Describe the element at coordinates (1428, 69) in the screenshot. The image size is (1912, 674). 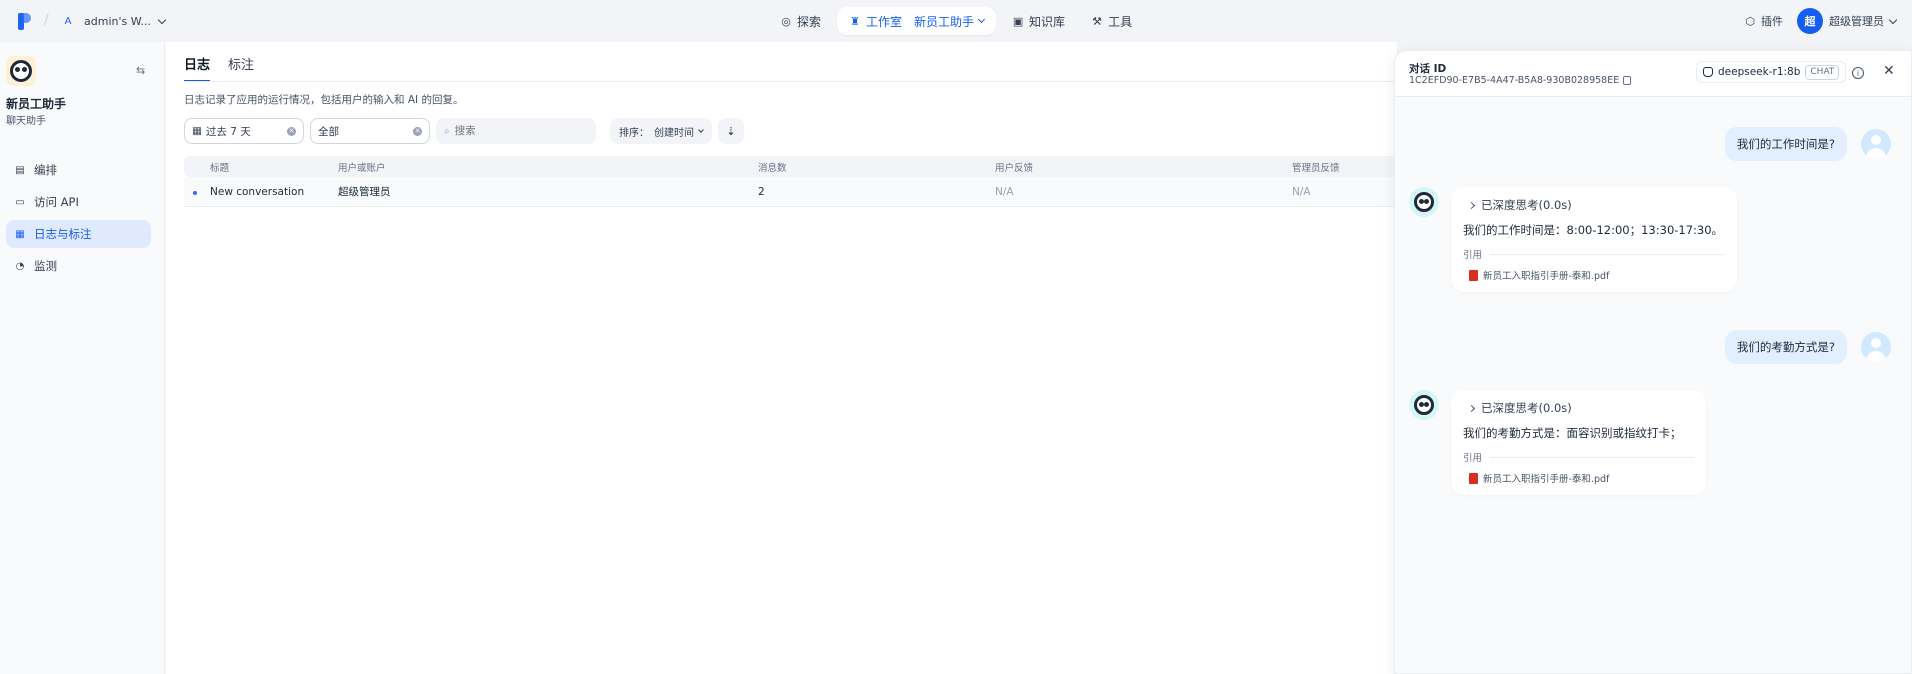
I see `conversation-id-label: 对话 ID` at that location.